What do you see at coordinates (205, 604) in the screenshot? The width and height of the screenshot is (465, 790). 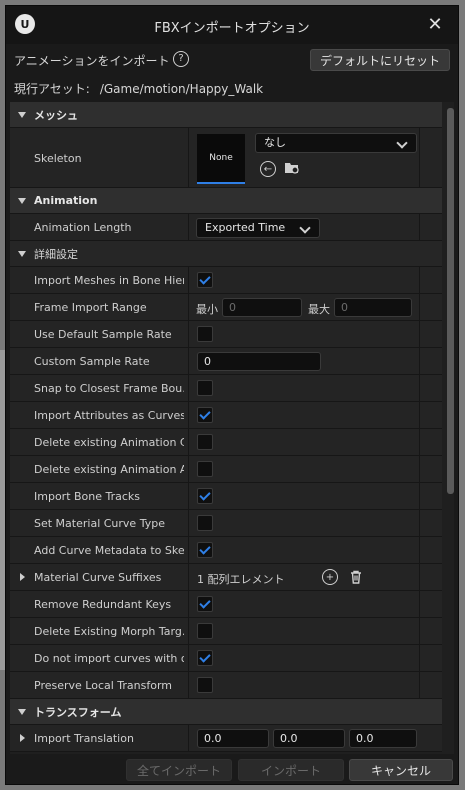 I see `remove-redundant-keys-checkbox` at bounding box center [205, 604].